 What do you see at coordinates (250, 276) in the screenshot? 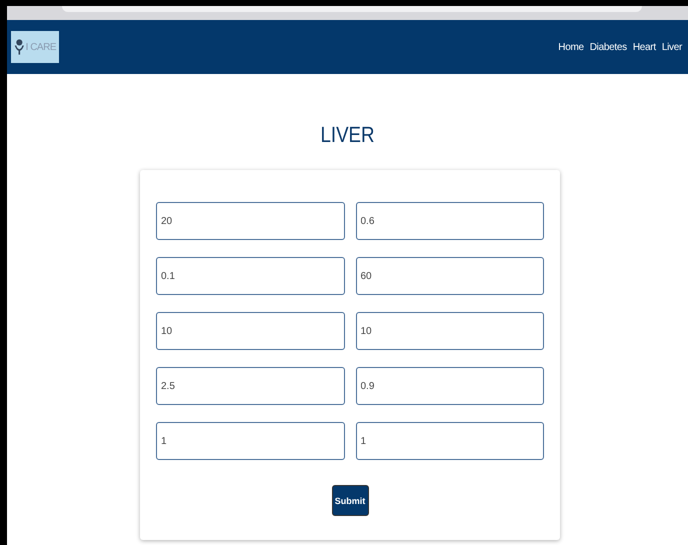
I see `input-field: 0.1` at bounding box center [250, 276].